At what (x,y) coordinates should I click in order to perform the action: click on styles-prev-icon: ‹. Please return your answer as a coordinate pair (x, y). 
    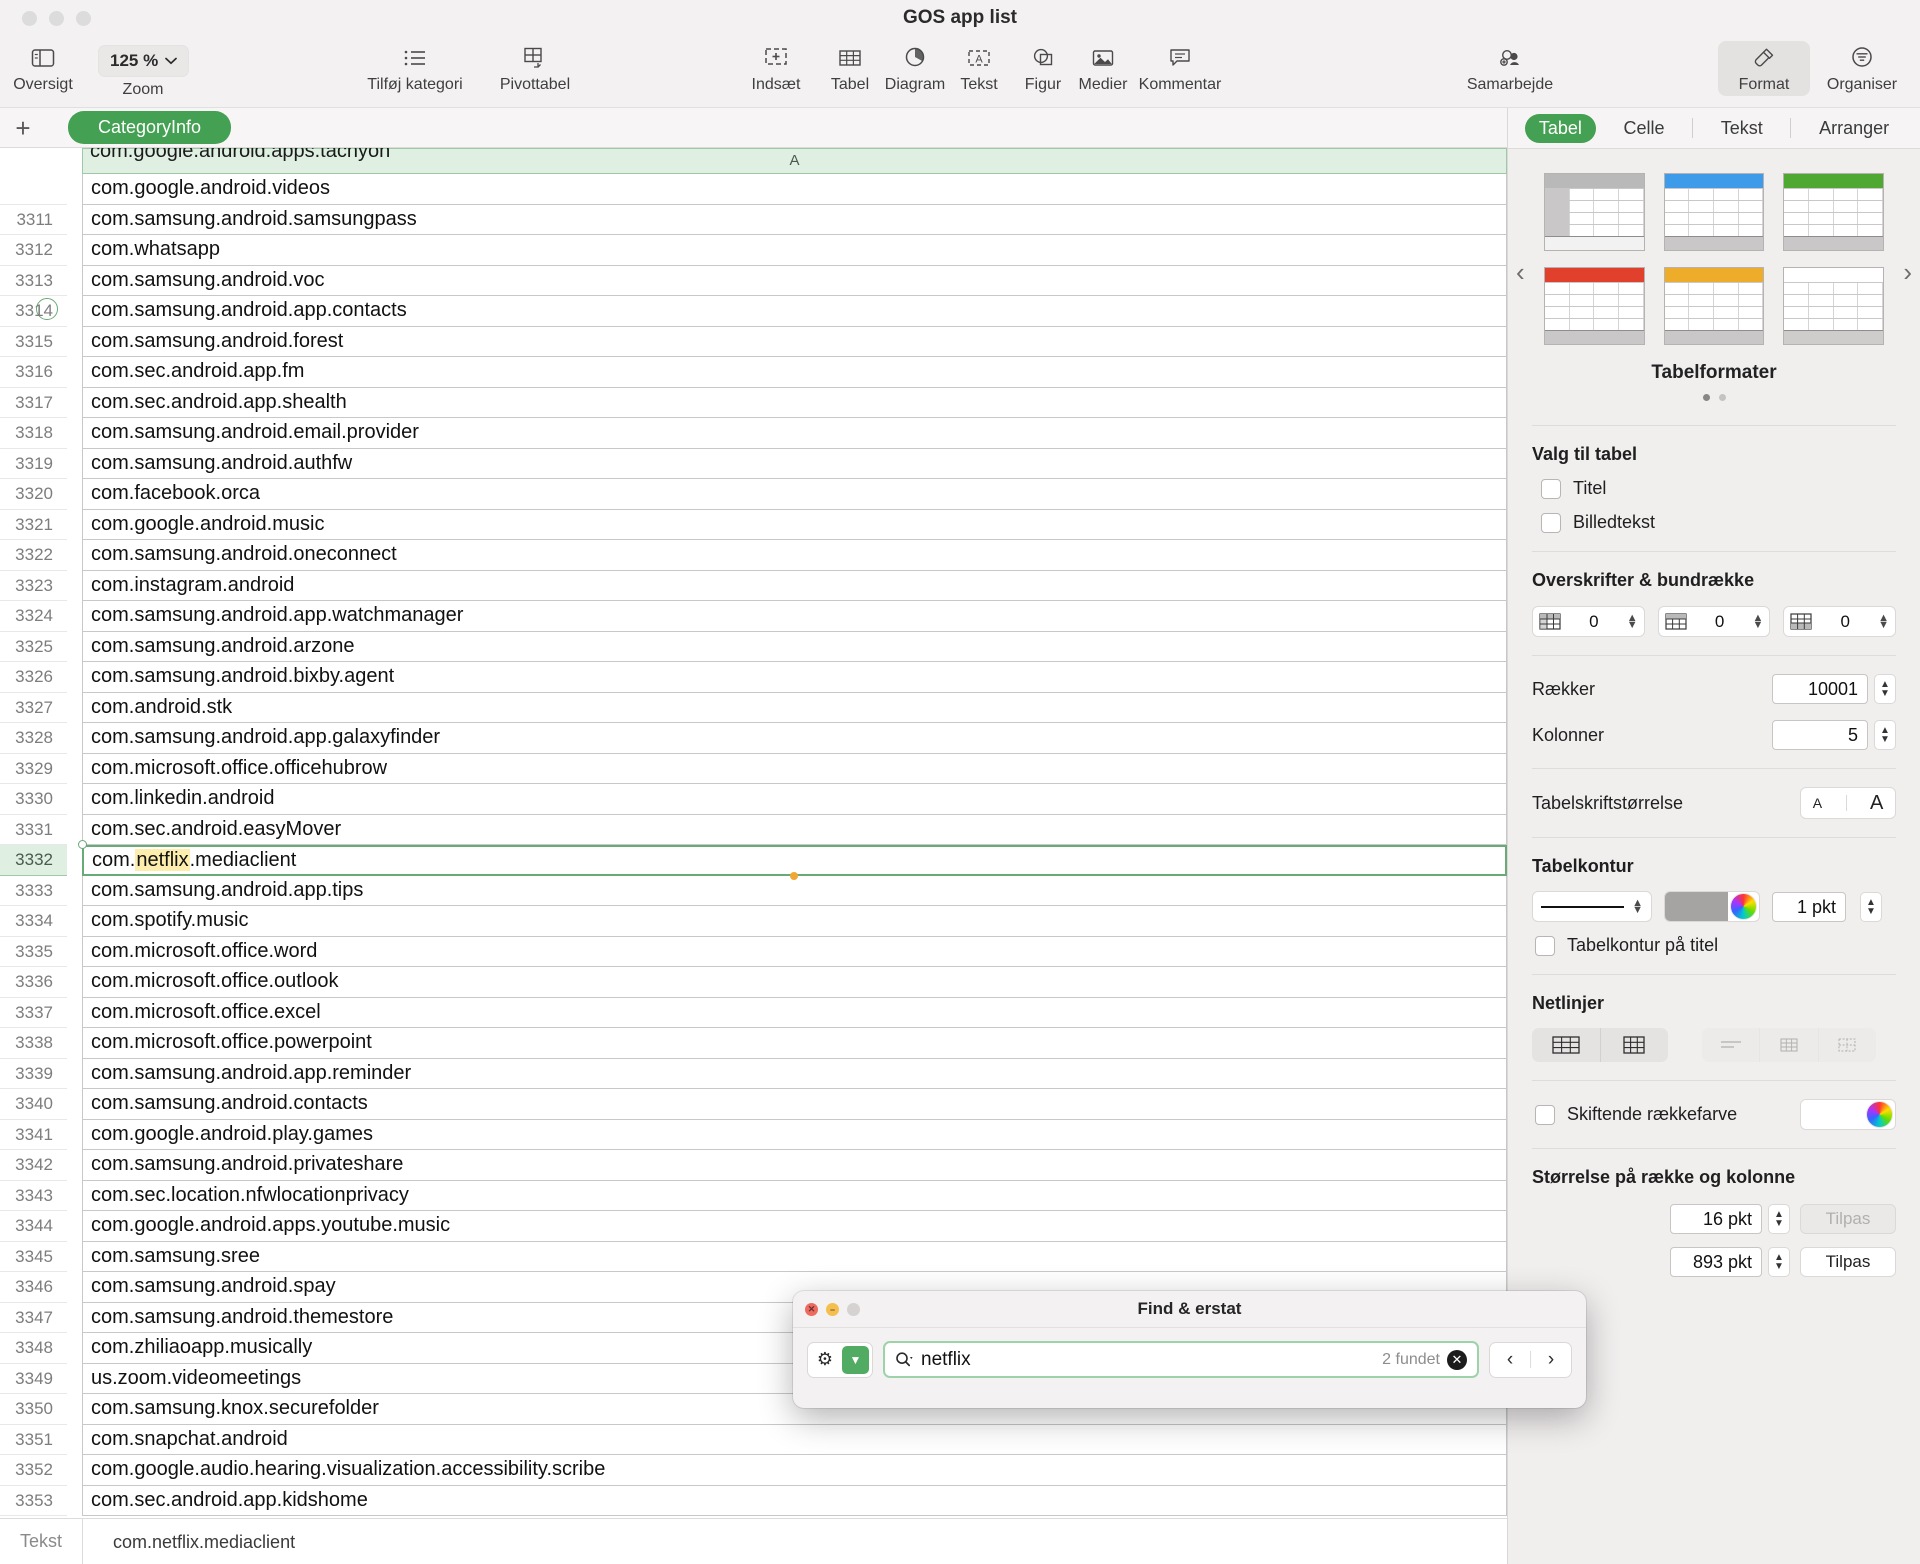
    Looking at the image, I should click on (1520, 272).